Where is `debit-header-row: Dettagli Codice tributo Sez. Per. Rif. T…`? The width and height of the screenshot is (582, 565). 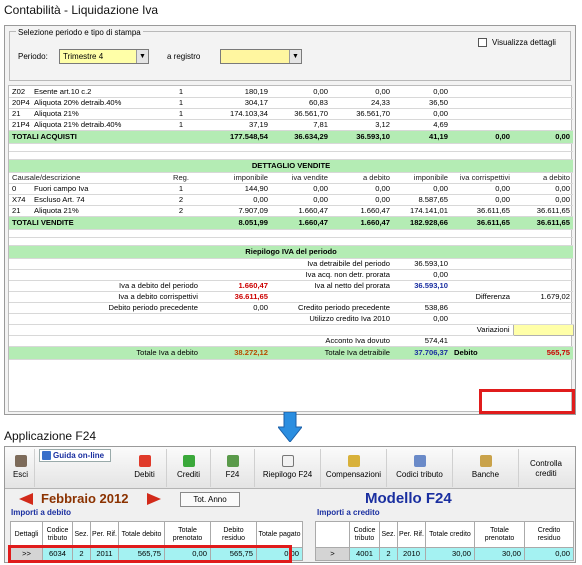
debit-header-row: Dettagli Codice tributo Sez. Per. Rif. T… is located at coordinates (156, 534).